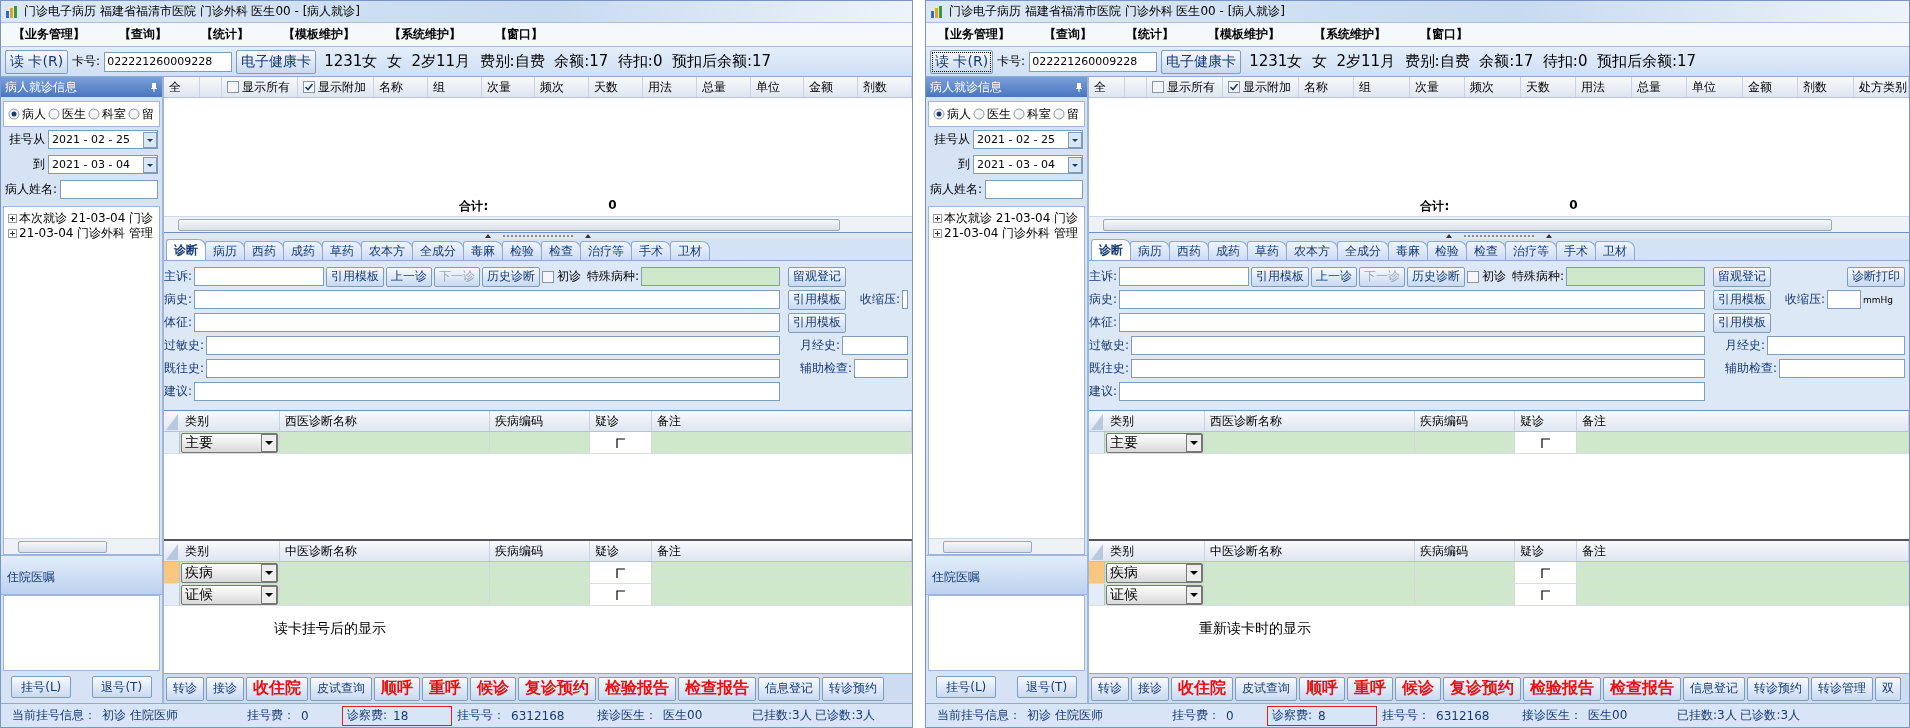  I want to click on tab: 全成分, so click(438, 250).